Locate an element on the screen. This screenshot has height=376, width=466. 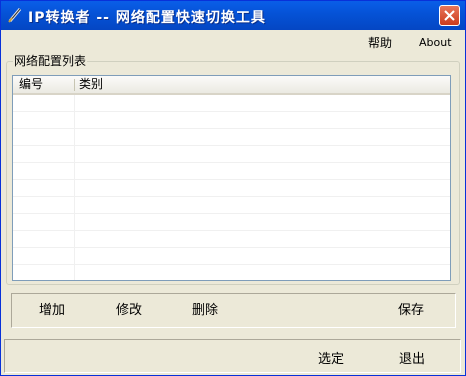
save-button: 保存 is located at coordinates (411, 311).